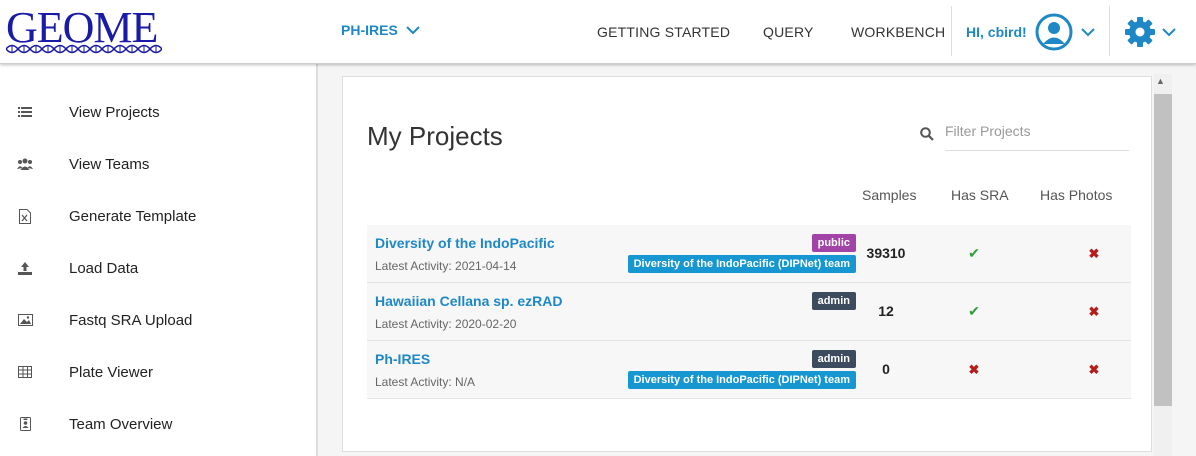 The width and height of the screenshot is (1196, 456). Describe the element at coordinates (980, 195) in the screenshot. I see `column-header-has-sra: Has SRA` at that location.